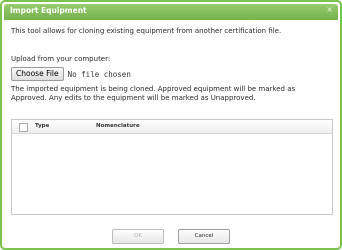 This screenshot has height=250, width=342. What do you see at coordinates (61, 59) in the screenshot?
I see `upload-label: Upload from your computer:` at bounding box center [61, 59].